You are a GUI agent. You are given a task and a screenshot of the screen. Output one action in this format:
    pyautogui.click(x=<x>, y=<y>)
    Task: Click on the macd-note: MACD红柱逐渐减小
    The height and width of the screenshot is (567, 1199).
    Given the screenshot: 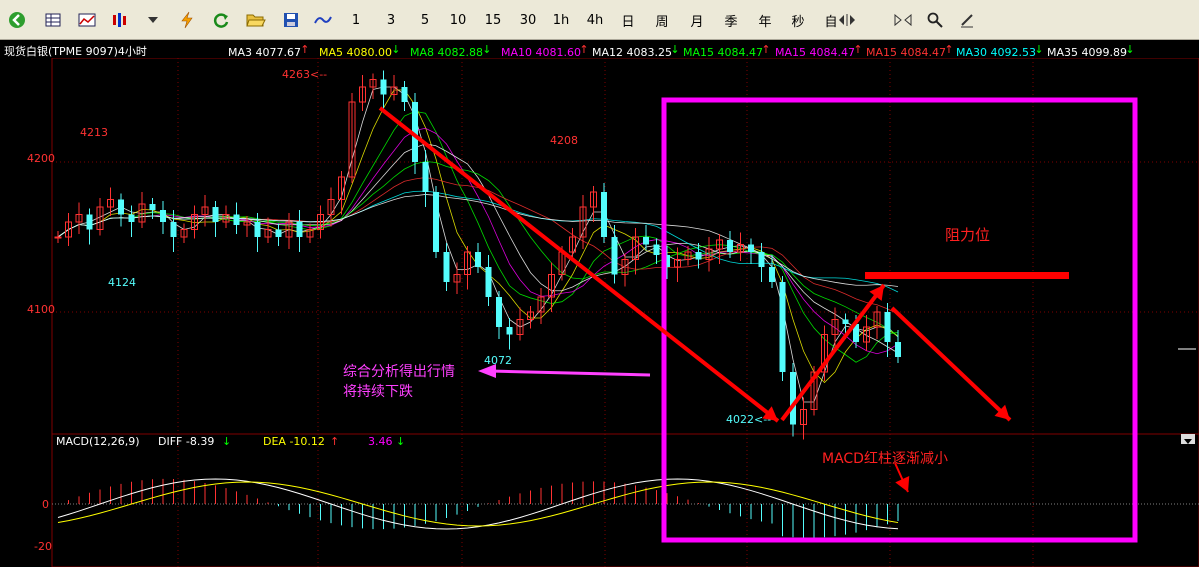 What is the action you would take?
    pyautogui.click(x=885, y=459)
    